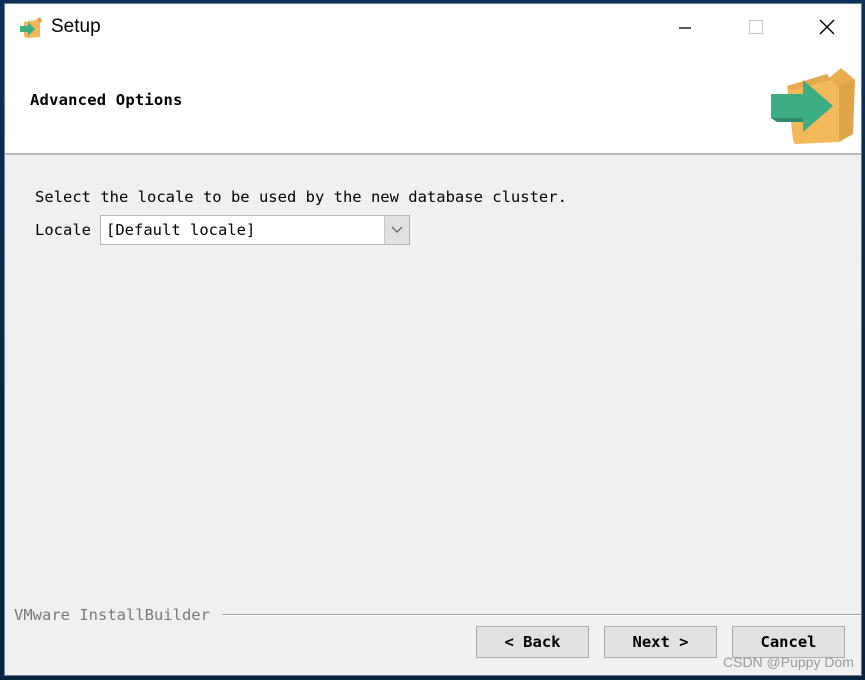 The width and height of the screenshot is (865, 680). Describe the element at coordinates (76, 26) in the screenshot. I see `window-title: Setup` at that location.